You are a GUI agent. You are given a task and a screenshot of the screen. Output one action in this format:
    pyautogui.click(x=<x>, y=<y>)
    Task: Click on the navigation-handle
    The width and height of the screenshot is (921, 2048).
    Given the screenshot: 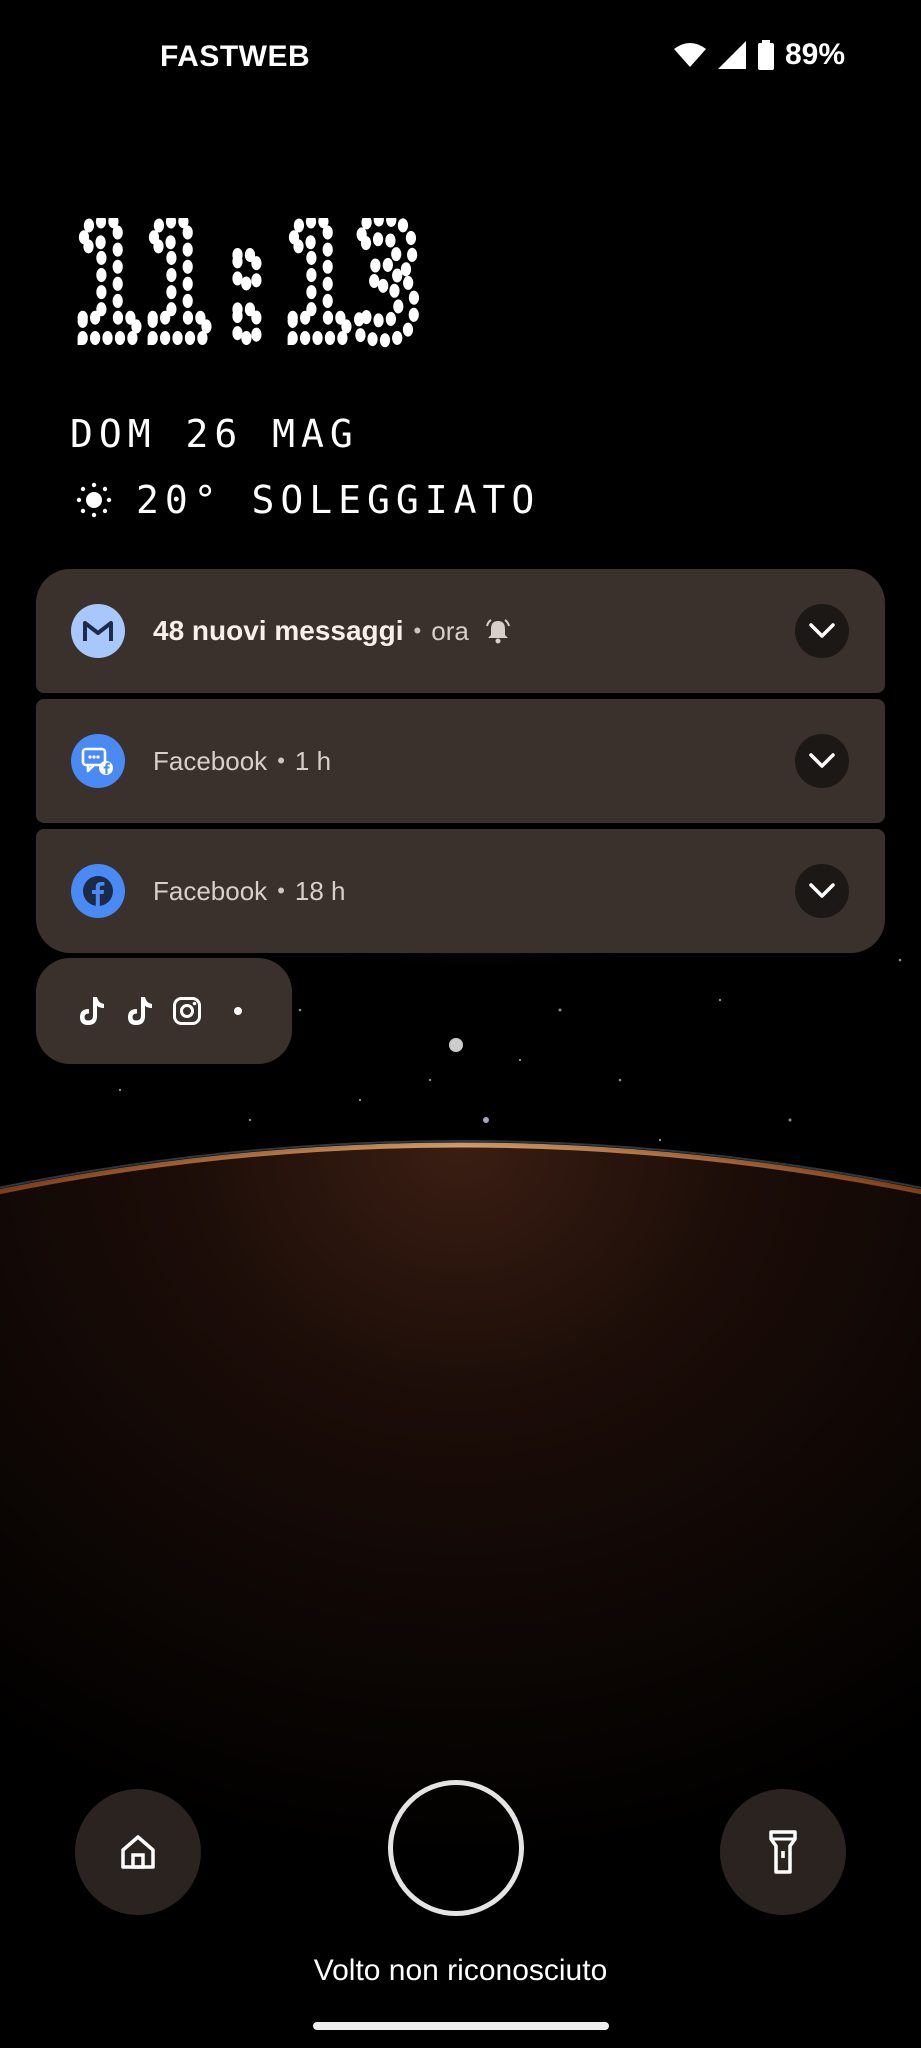 What is the action you would take?
    pyautogui.click(x=461, y=2026)
    